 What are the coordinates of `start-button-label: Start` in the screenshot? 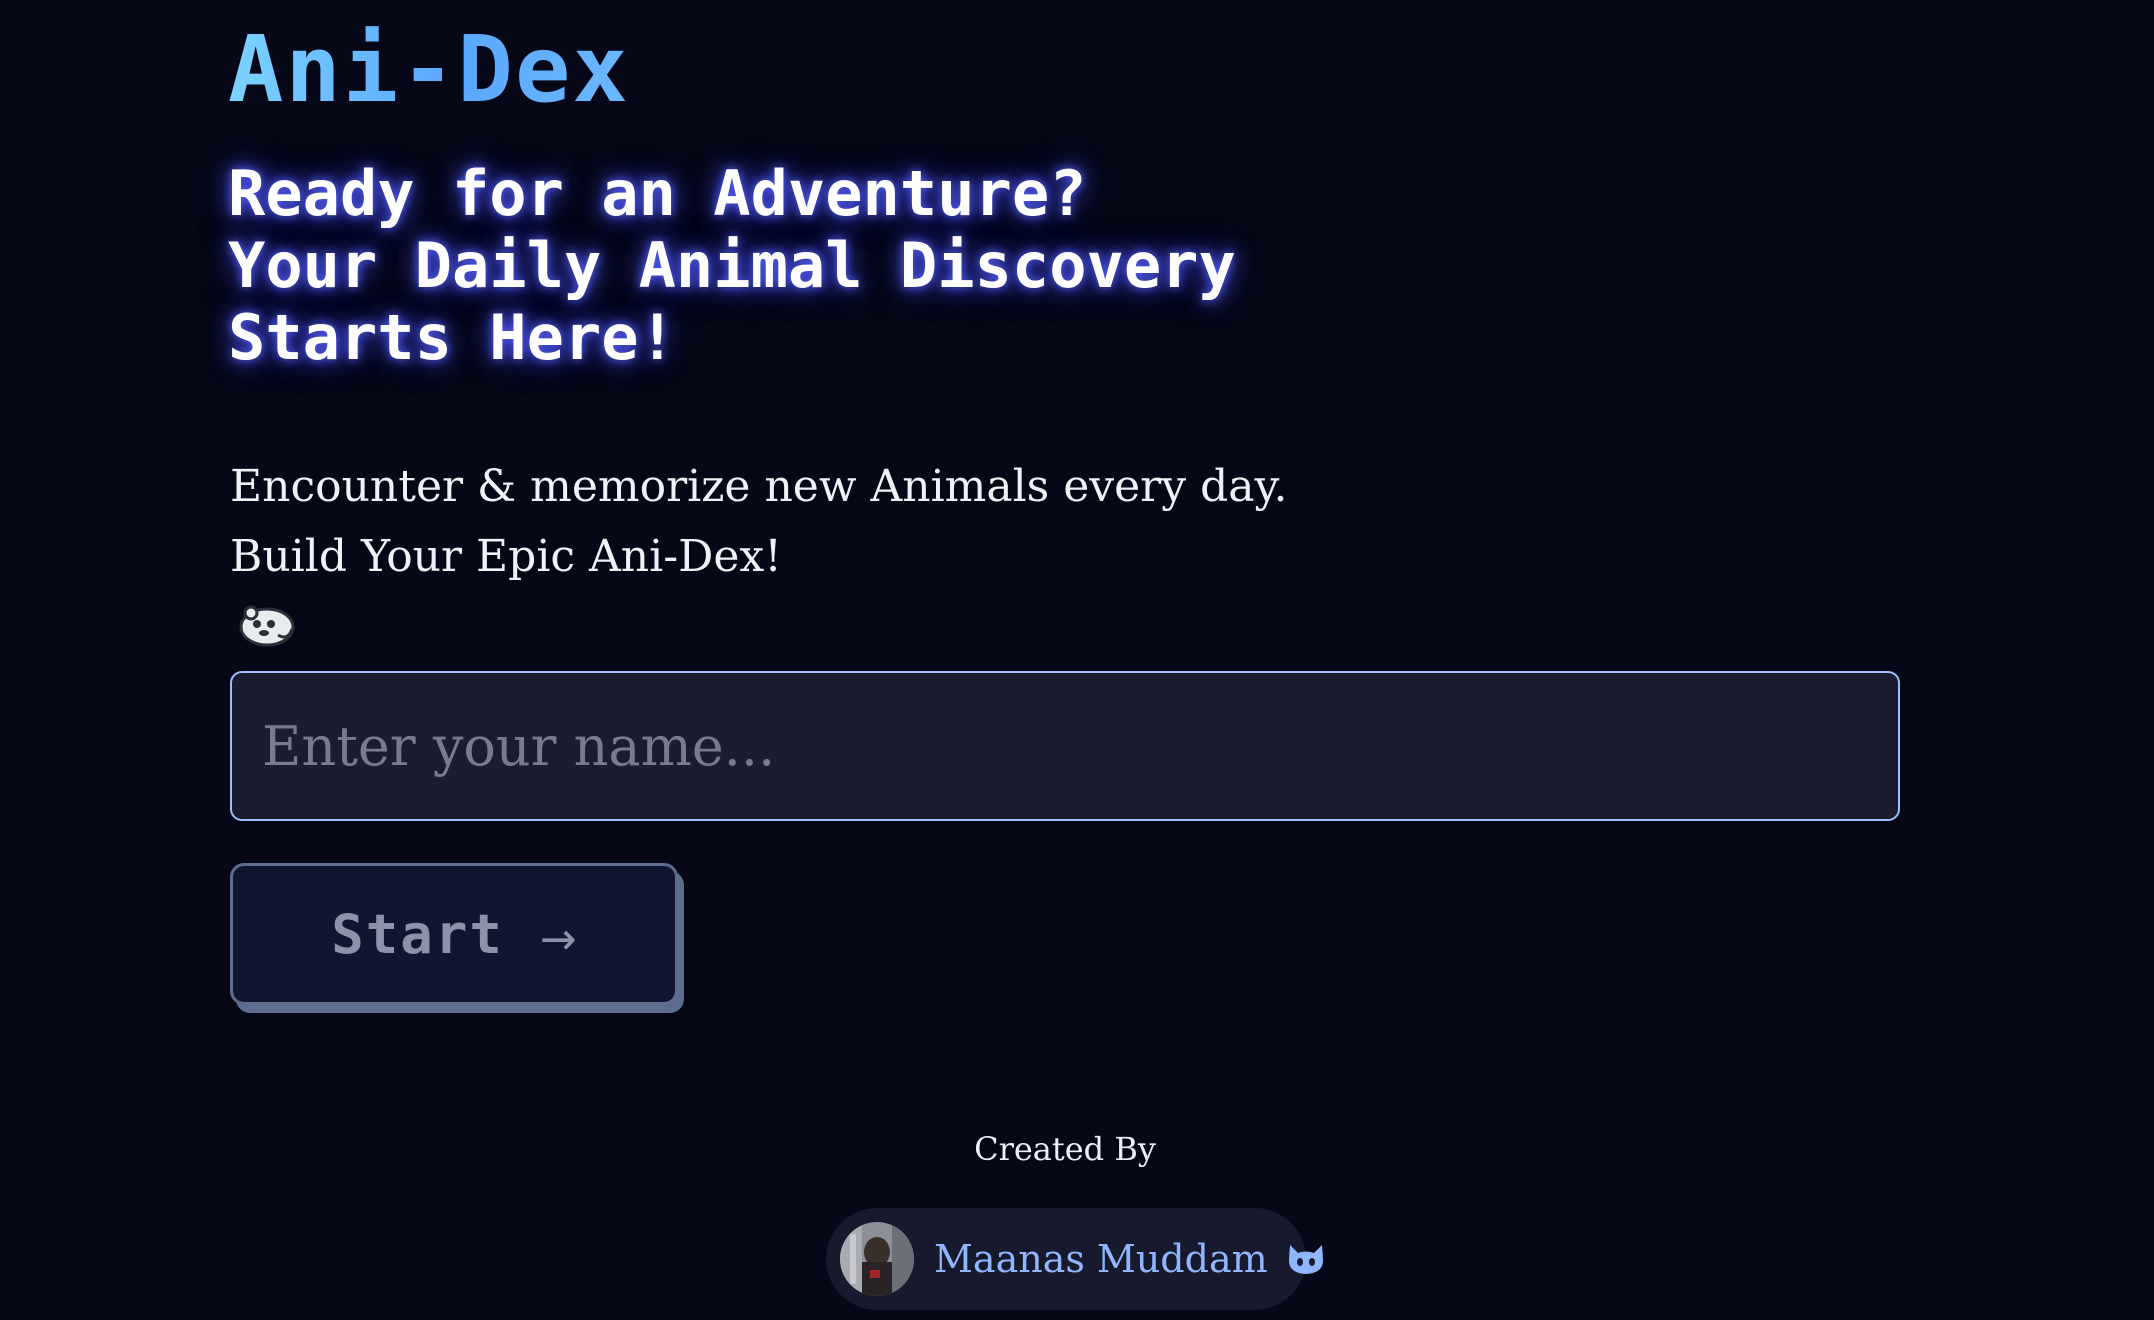 It's located at (417, 934).